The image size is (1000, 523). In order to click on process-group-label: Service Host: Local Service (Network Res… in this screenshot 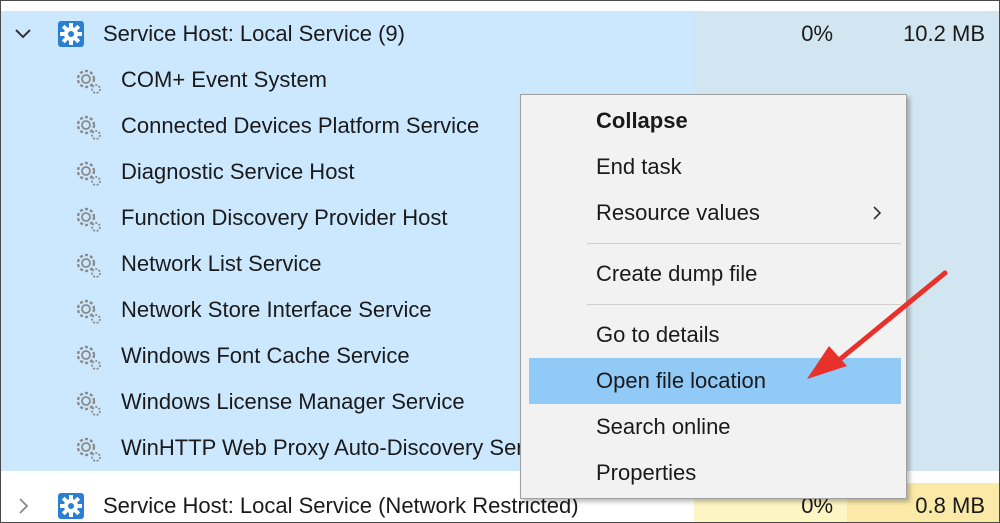, I will do `click(341, 505)`.